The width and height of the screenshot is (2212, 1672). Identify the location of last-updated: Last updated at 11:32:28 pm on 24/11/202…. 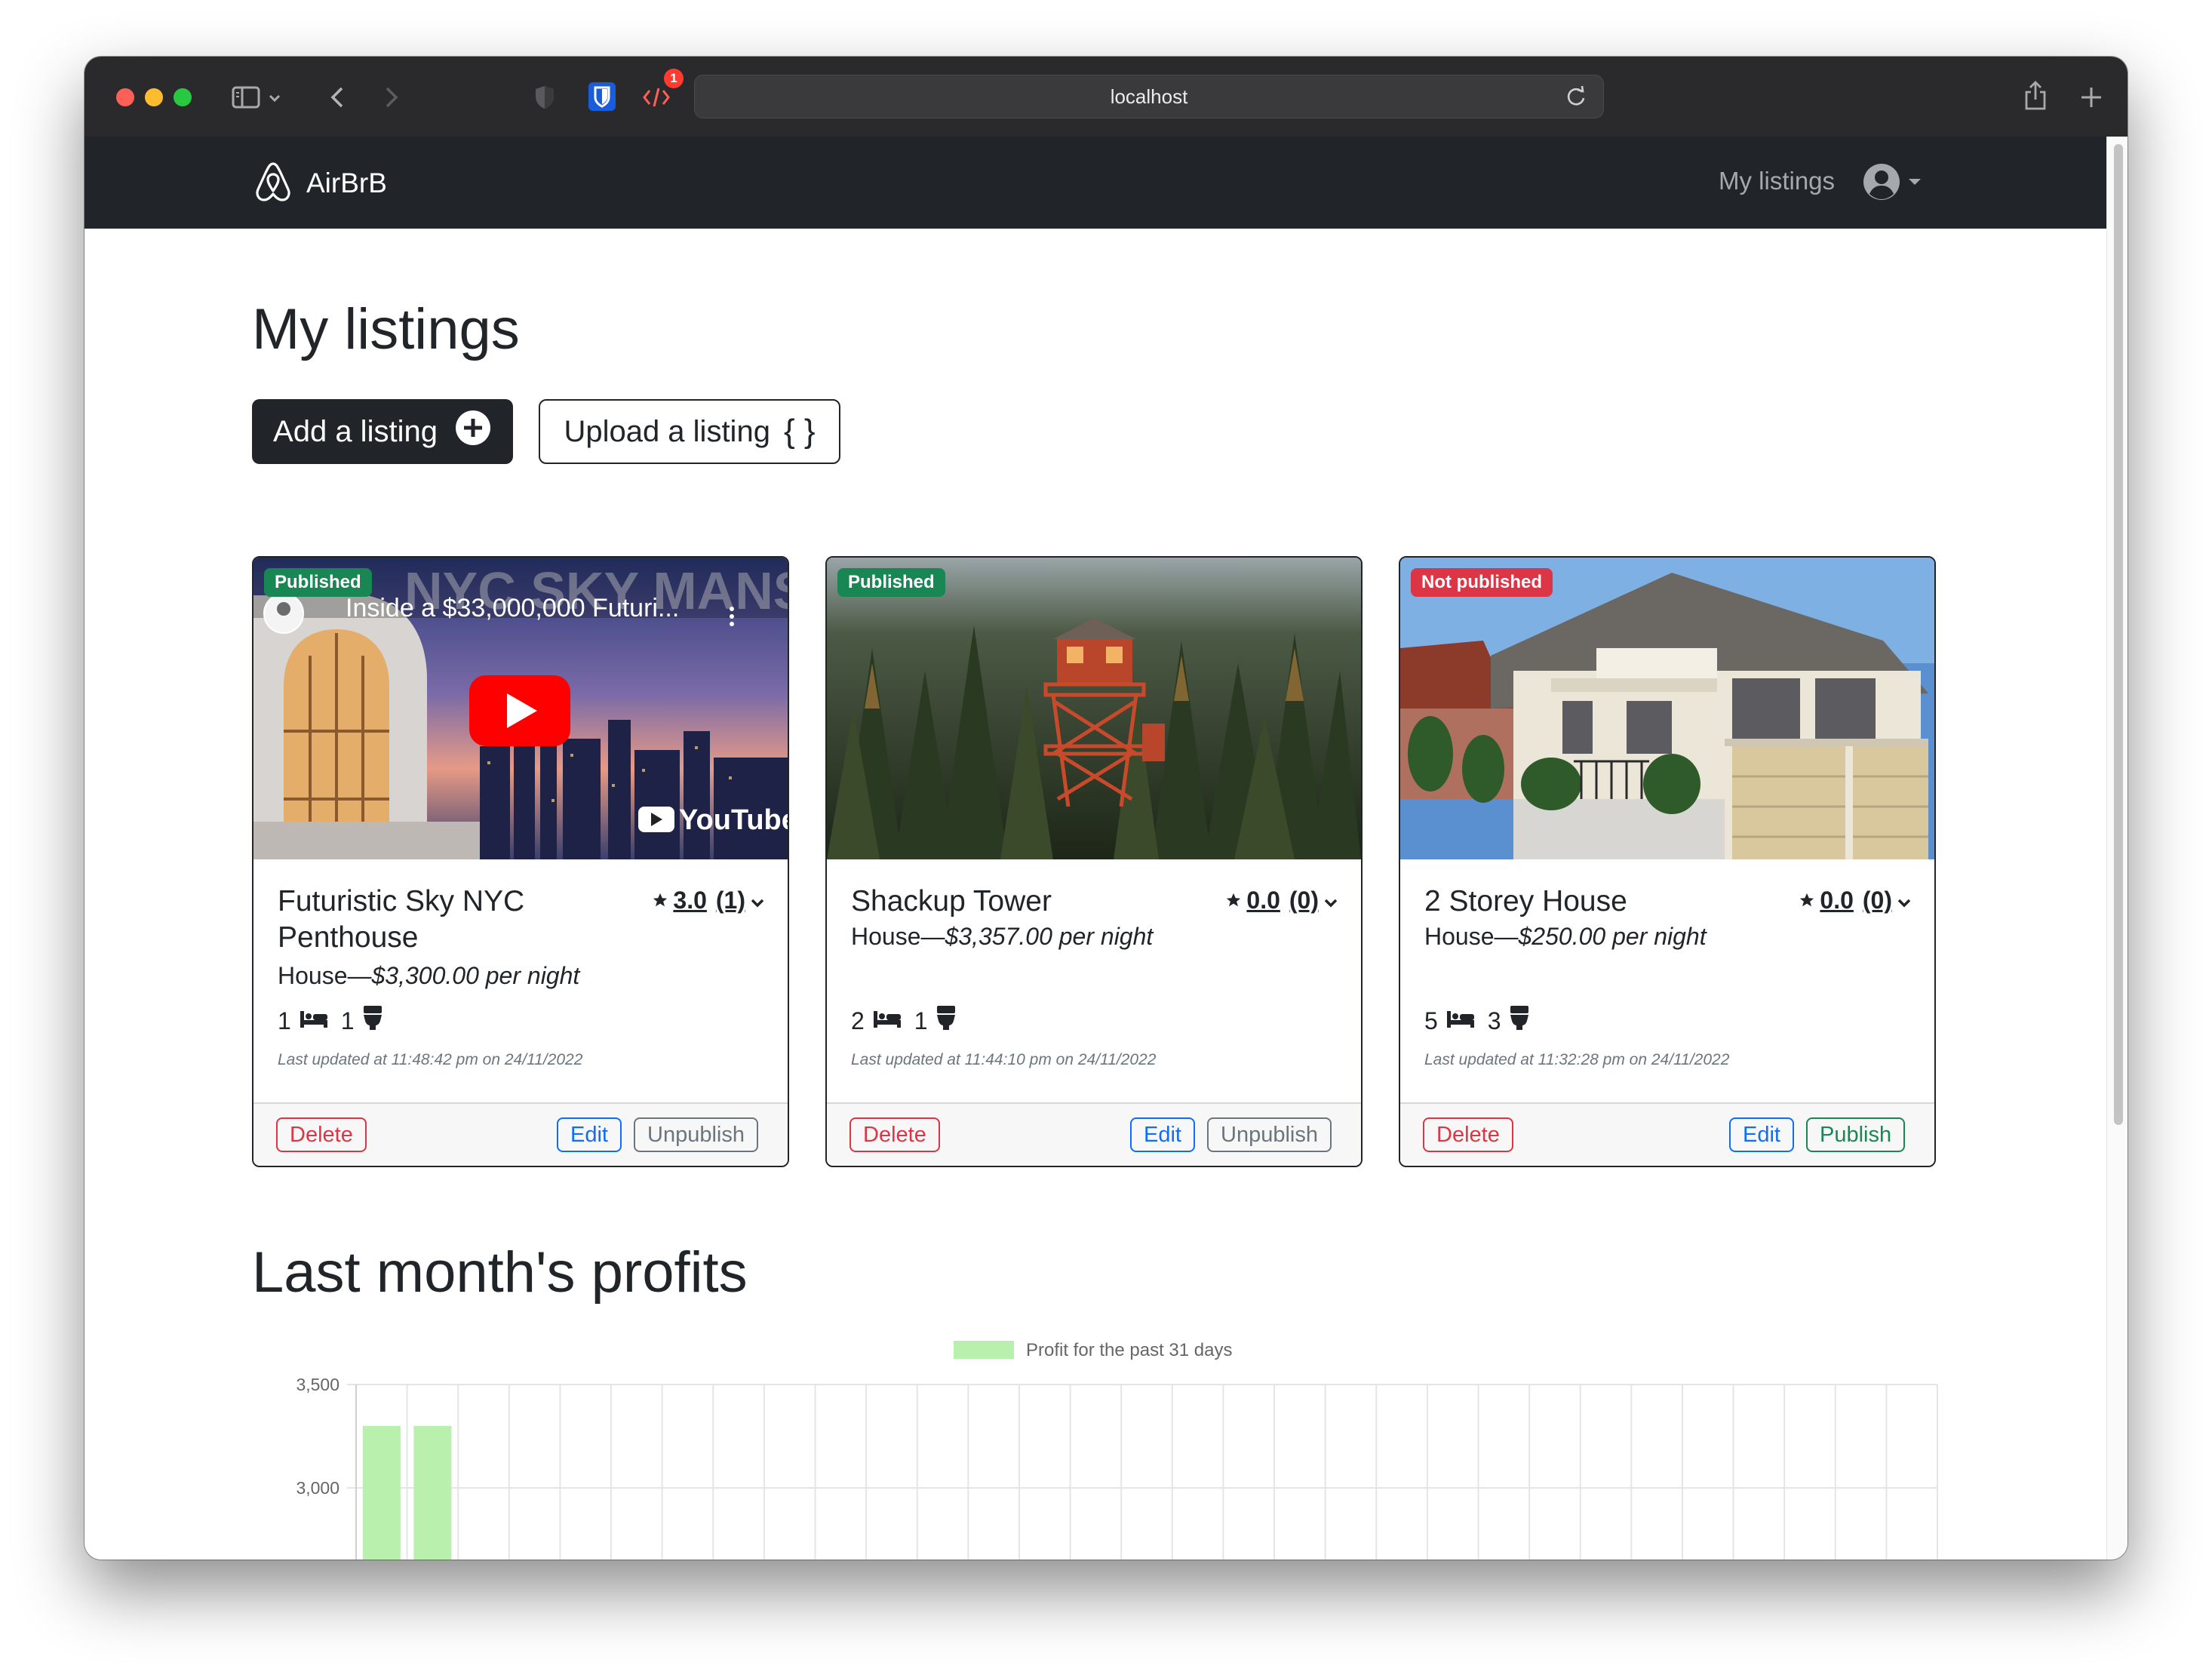
(1577, 1059).